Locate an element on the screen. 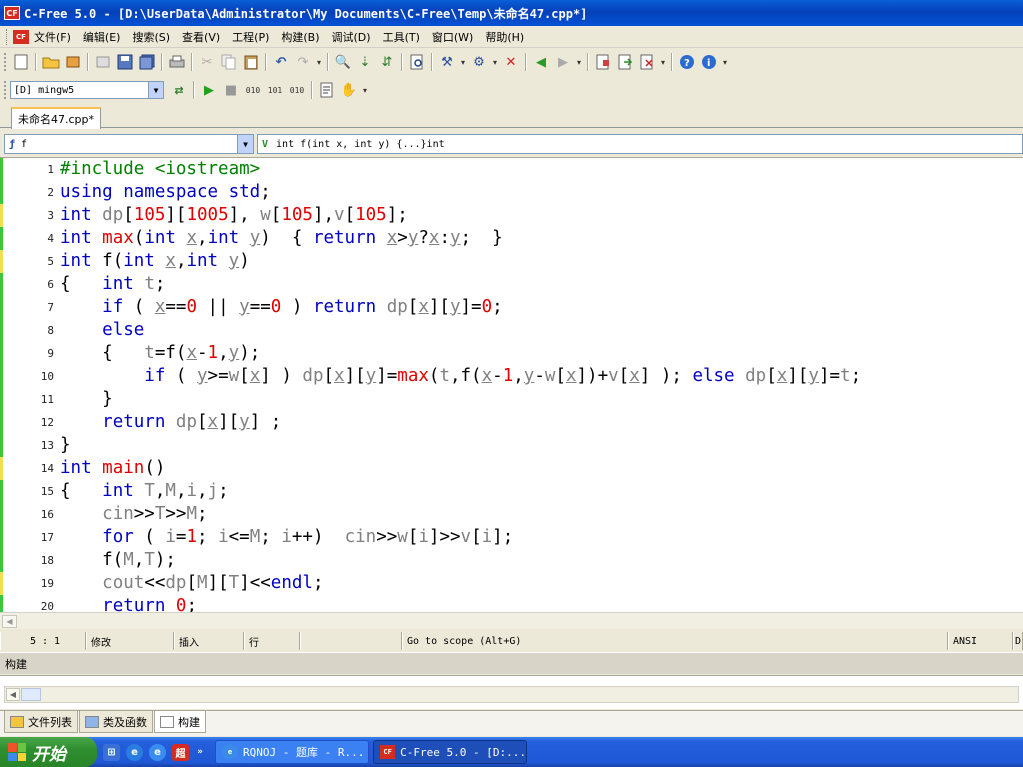  compiler-options-icon: ⇄ is located at coordinates (179, 90).